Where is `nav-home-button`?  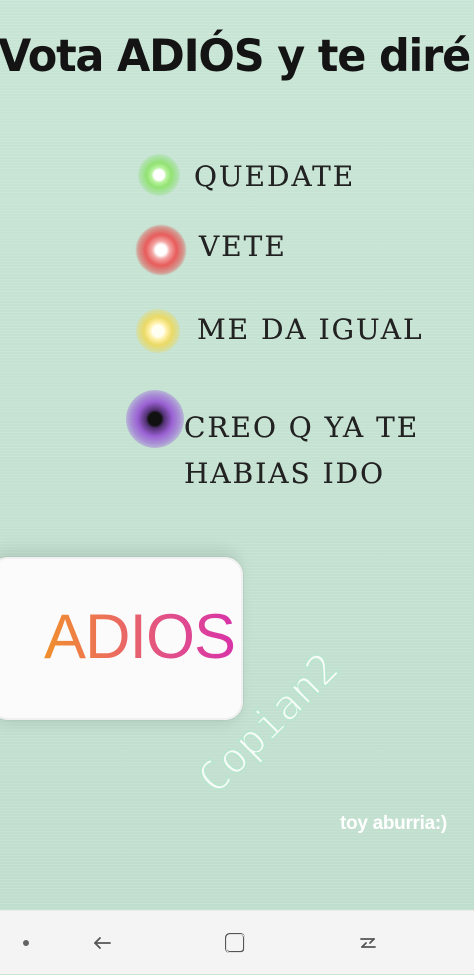 nav-home-button is located at coordinates (235, 943).